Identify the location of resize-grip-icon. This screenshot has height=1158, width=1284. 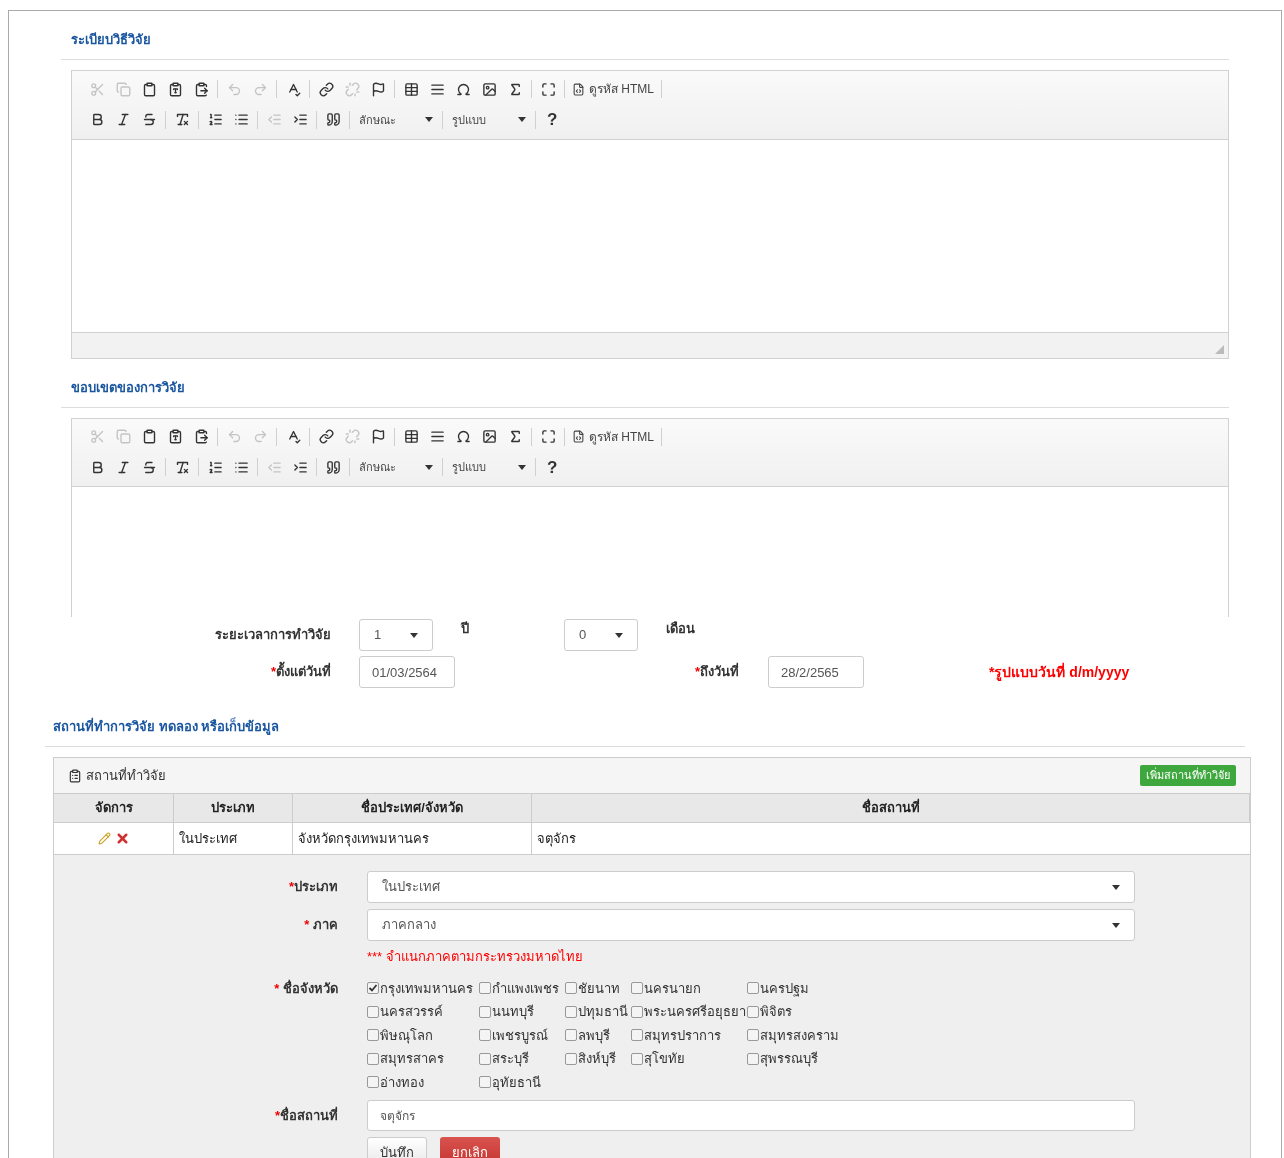
(1219, 349).